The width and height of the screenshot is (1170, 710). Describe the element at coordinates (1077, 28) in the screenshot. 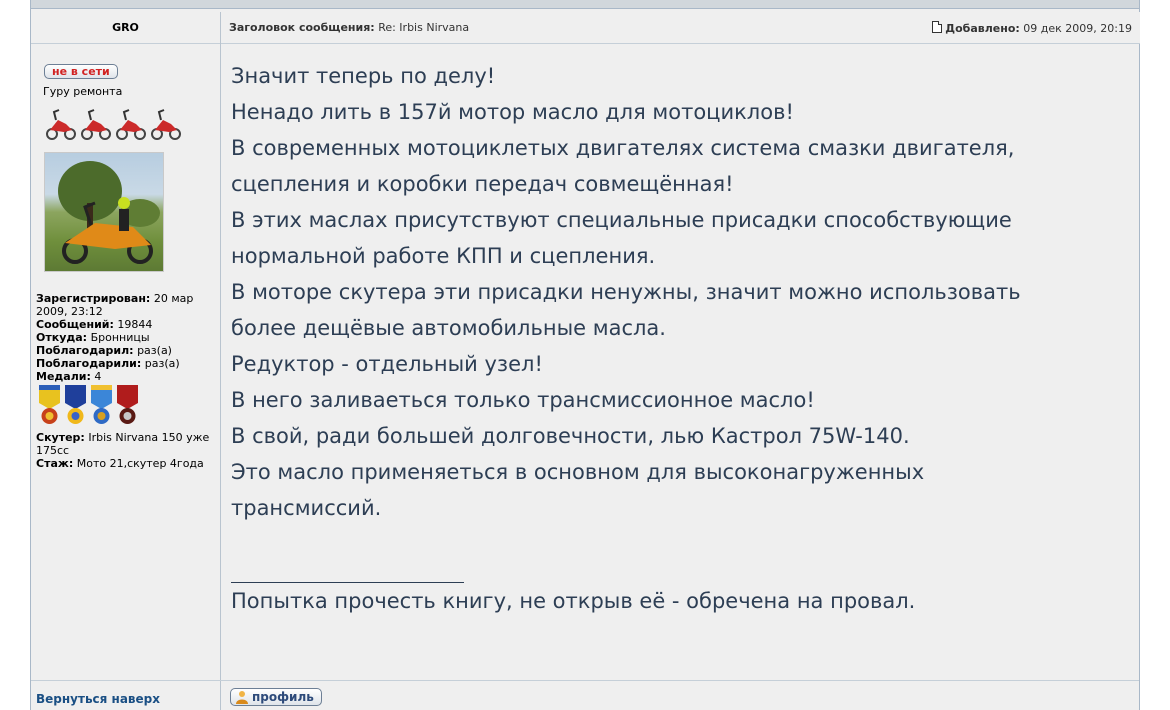

I see `added-date: 09 дек 2009, 20:19` at that location.